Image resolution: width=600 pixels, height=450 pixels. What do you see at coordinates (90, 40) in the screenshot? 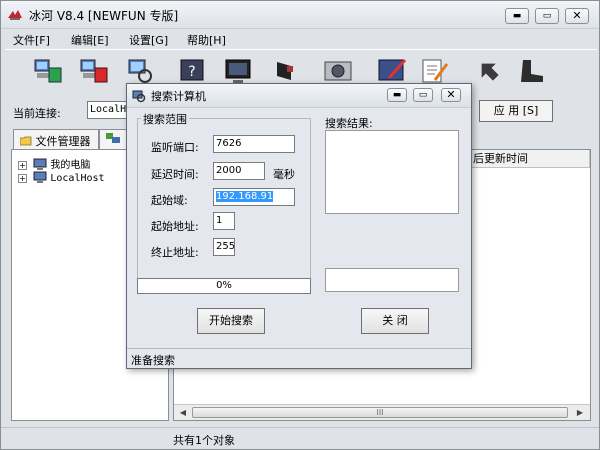
I see `menu-edit: 编辑[E]` at bounding box center [90, 40].